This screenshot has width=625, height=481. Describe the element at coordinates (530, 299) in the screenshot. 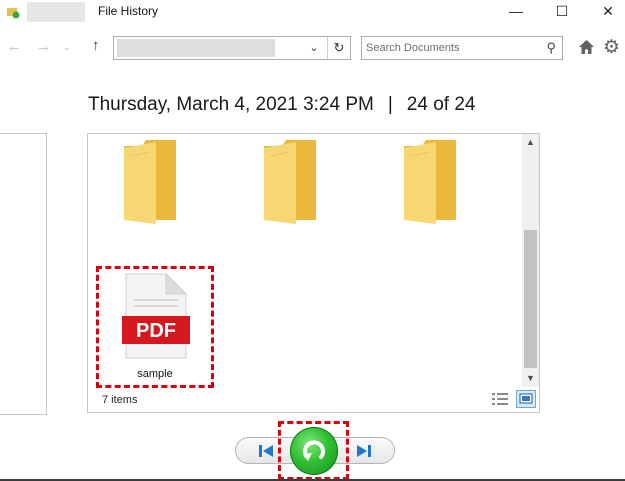

I see `scroll-thumb` at that location.